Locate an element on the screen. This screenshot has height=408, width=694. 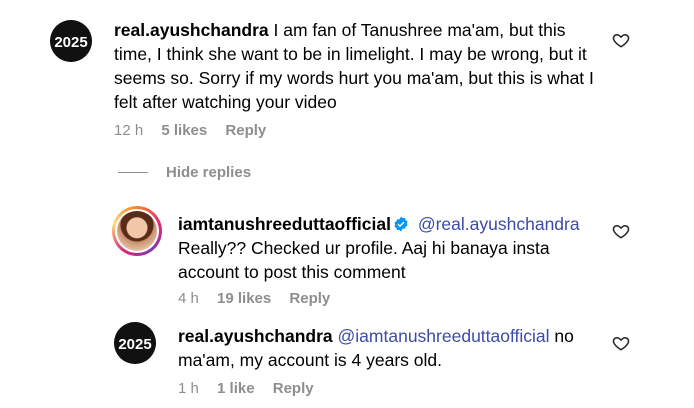
profile-photo is located at coordinates (137, 231).